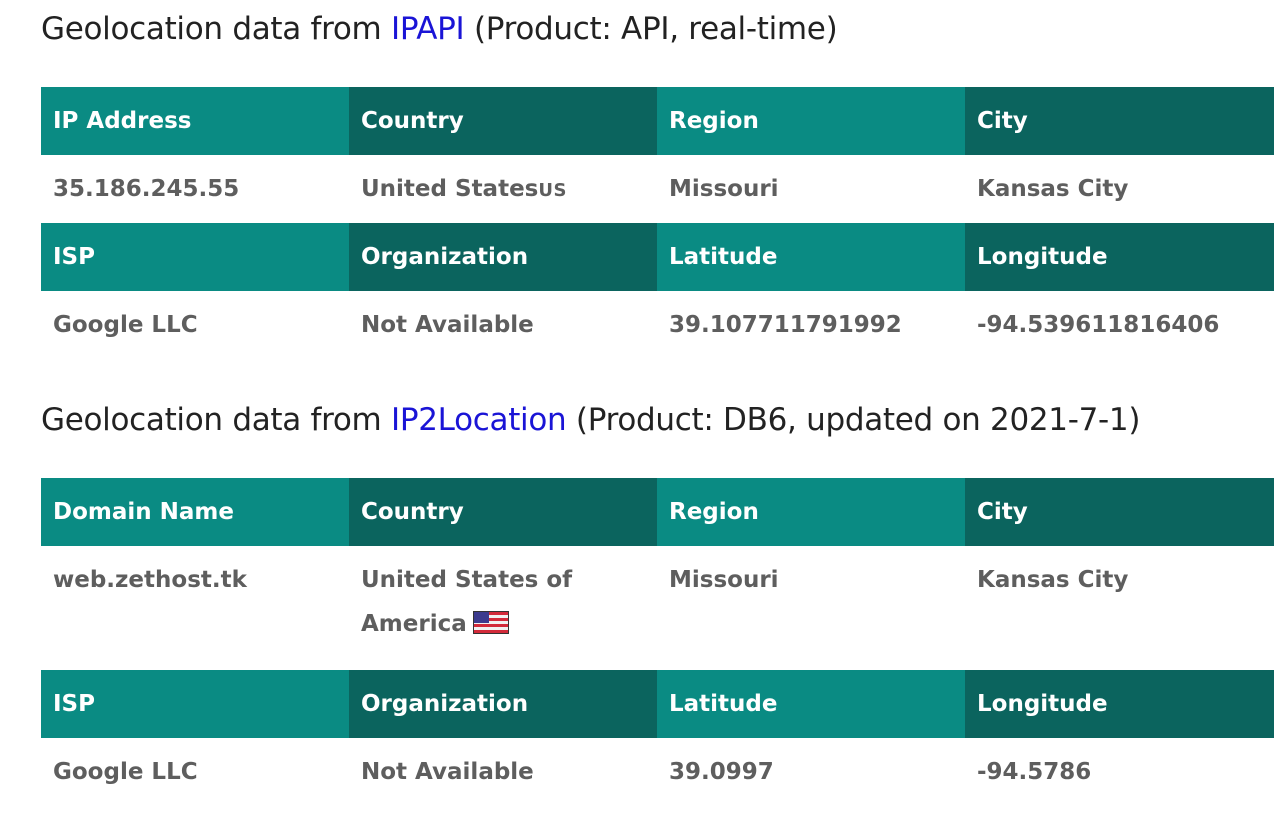  I want to click on header-row: Domain Name Country Region City, so click(657, 512).